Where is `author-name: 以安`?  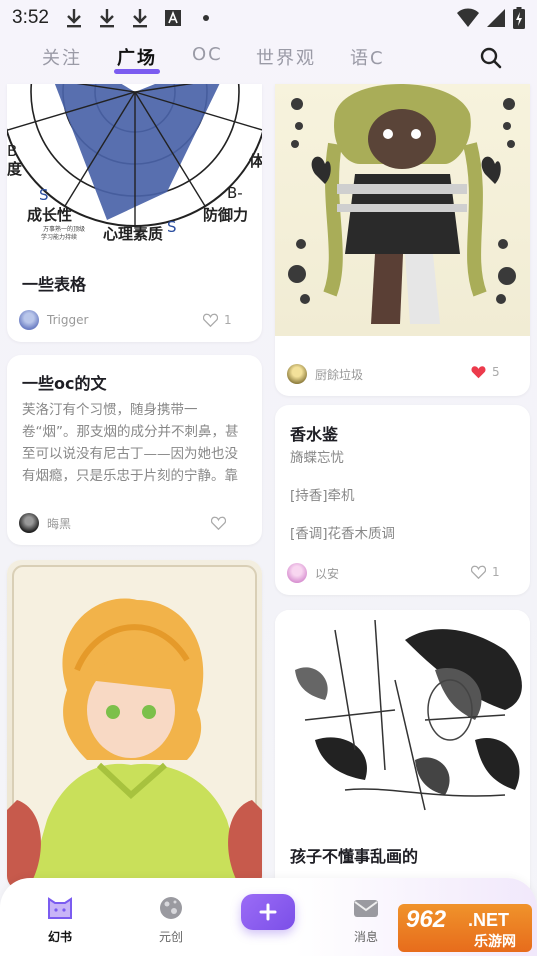
author-name: 以安 is located at coordinates (327, 573).